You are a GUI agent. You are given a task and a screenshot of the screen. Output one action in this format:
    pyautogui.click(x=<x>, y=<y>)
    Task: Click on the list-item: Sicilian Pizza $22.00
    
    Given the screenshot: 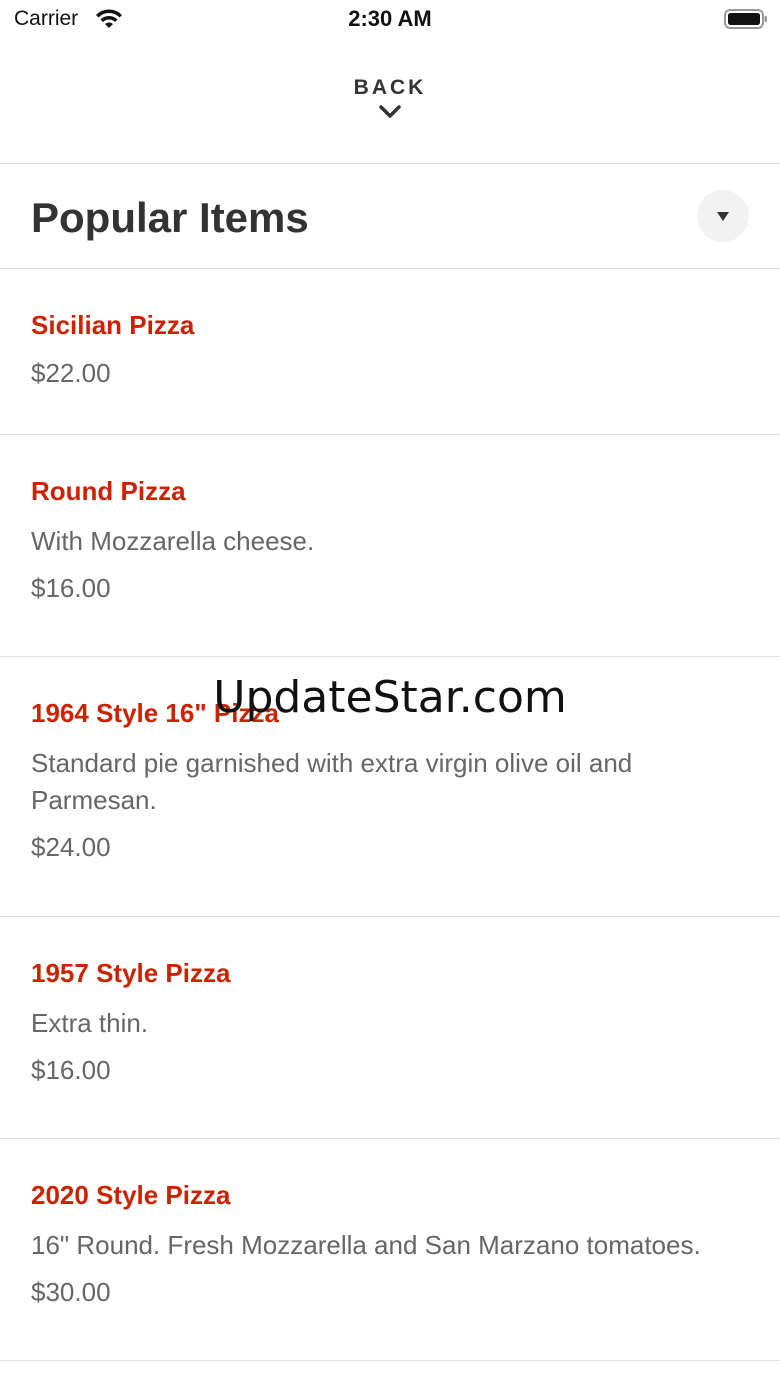 What is the action you would take?
    pyautogui.click(x=390, y=352)
    